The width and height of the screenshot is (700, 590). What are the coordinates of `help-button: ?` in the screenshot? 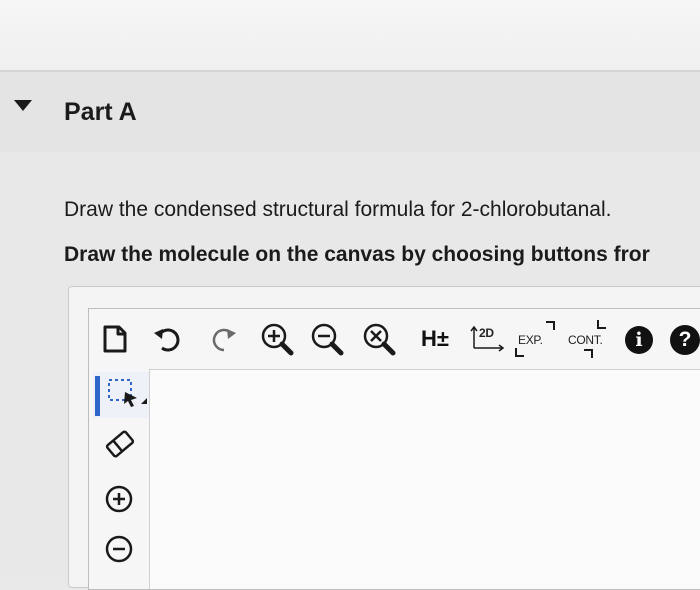 It's located at (685, 340).